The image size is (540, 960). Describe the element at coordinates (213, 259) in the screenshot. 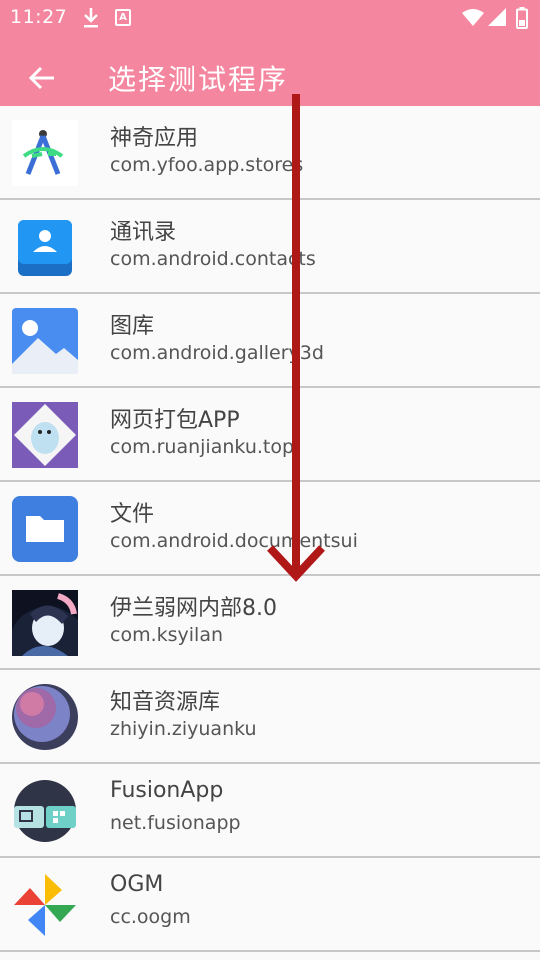

I see `app-package: com.android.contacts` at that location.